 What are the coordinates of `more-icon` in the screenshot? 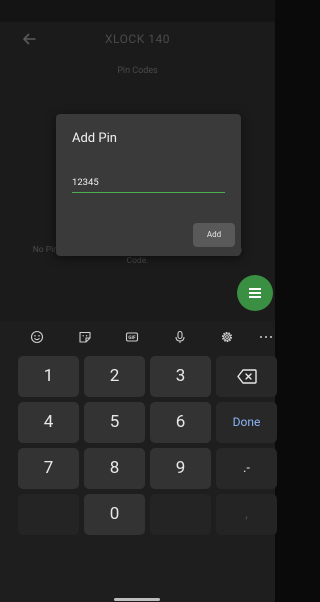 It's located at (266, 337).